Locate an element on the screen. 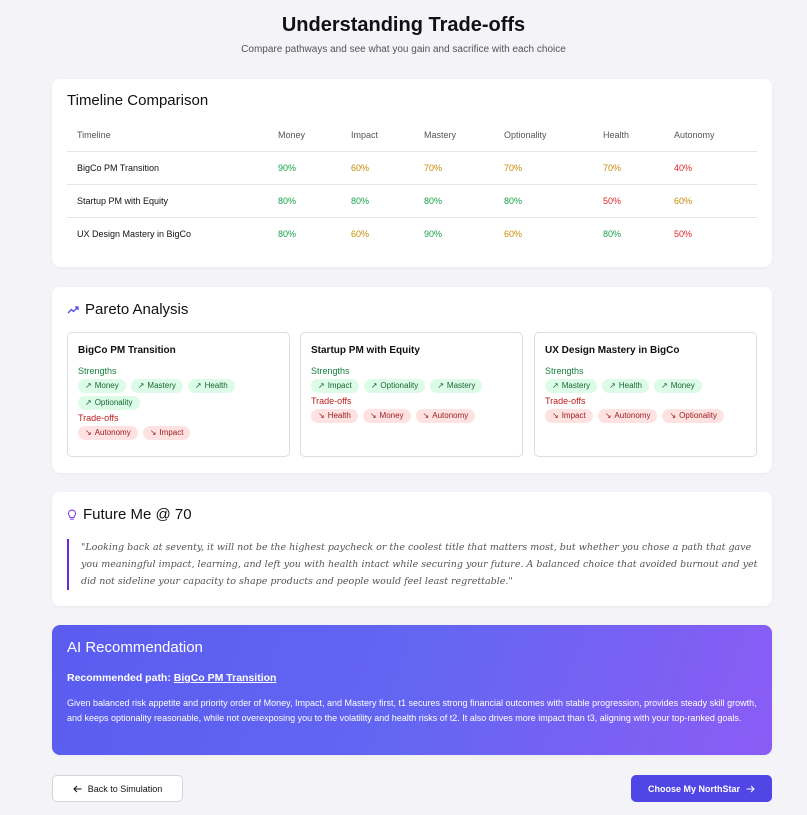 This screenshot has height=815, width=807. timeline-name-cell: BigCo PM Transition is located at coordinates (167, 168).